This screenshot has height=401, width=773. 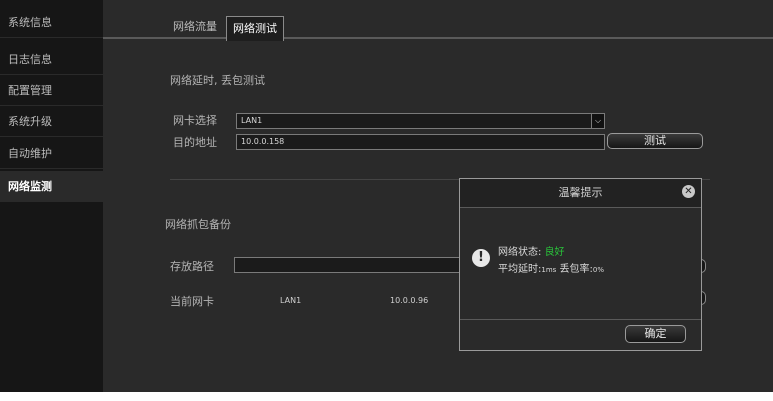 What do you see at coordinates (51, 186) in the screenshot?
I see `sidebar-item-network-monitor: 网络监测` at bounding box center [51, 186].